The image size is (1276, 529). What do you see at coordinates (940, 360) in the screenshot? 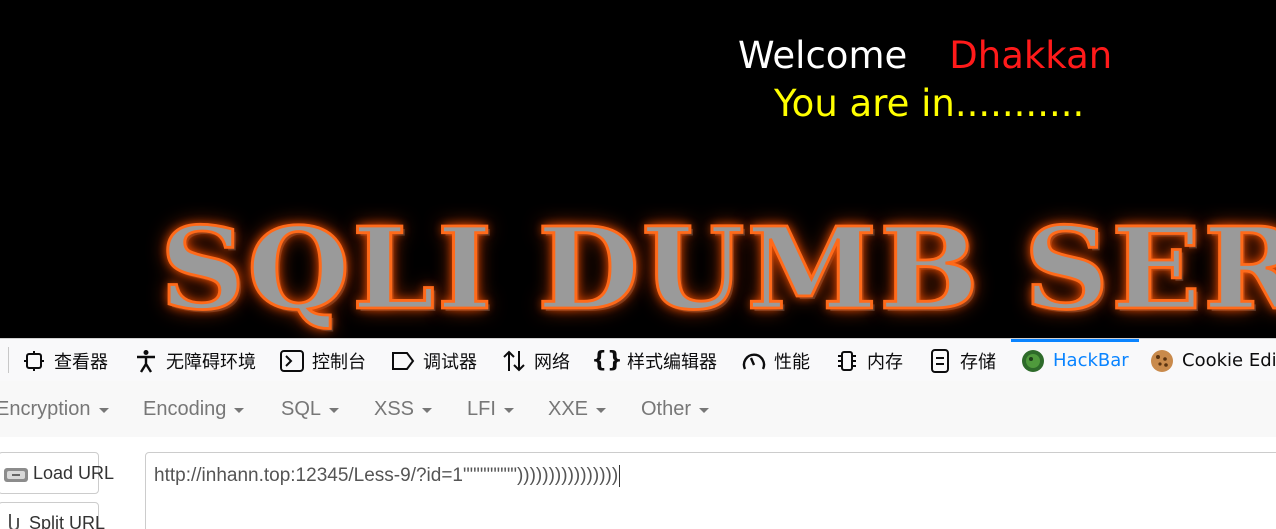
I see `storage-icon` at bounding box center [940, 360].